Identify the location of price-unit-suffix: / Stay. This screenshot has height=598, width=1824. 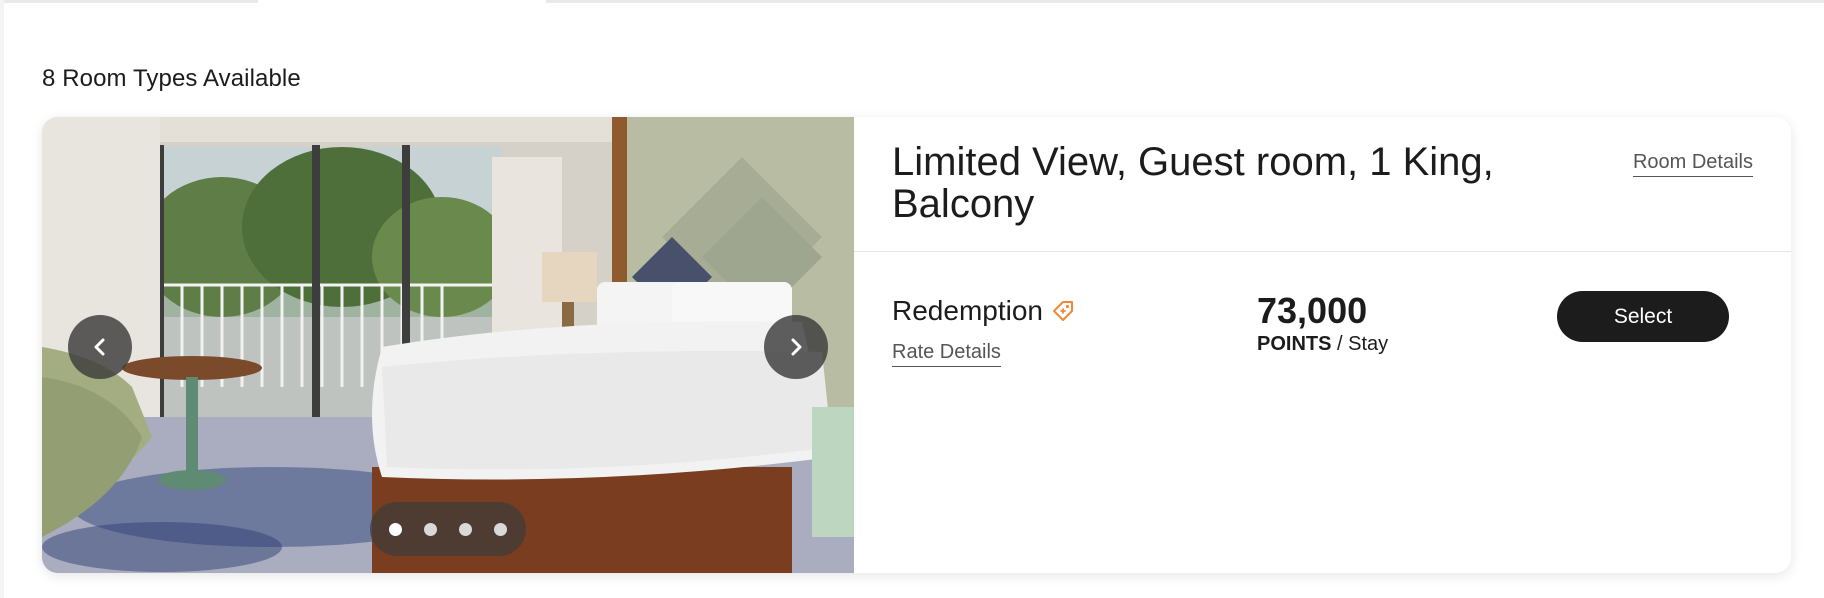
(1360, 344).